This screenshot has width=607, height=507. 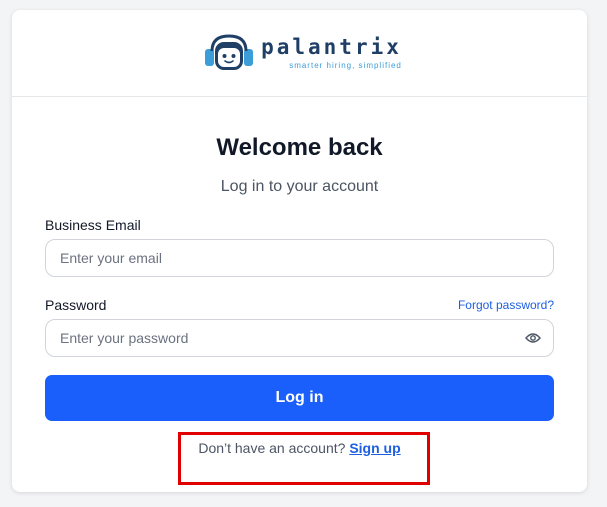 I want to click on email-field, so click(x=299, y=258).